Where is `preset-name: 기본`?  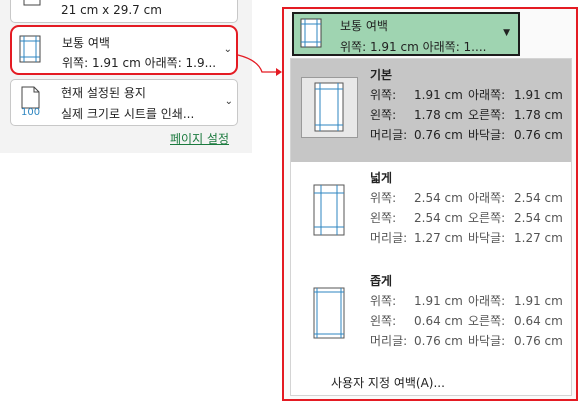
preset-name: 기본 is located at coordinates (381, 75).